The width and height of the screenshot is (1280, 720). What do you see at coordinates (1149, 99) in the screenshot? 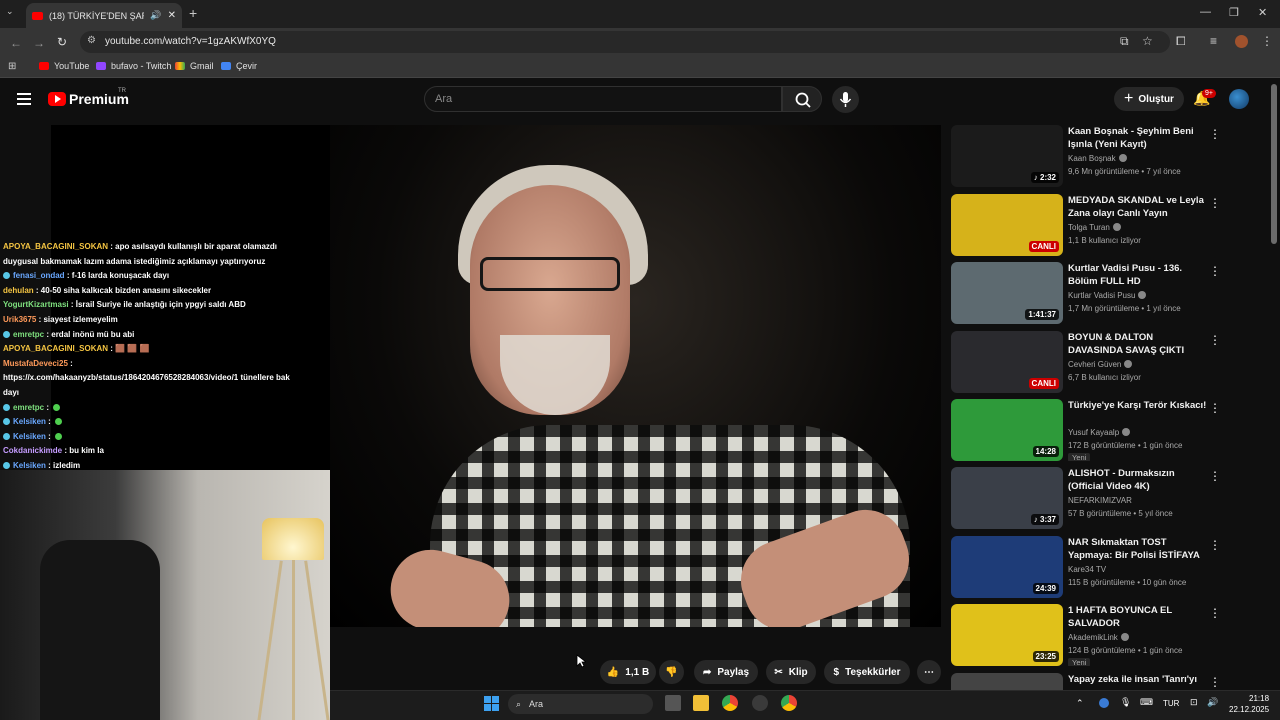
I see `create-button: + Oluştur` at bounding box center [1149, 99].